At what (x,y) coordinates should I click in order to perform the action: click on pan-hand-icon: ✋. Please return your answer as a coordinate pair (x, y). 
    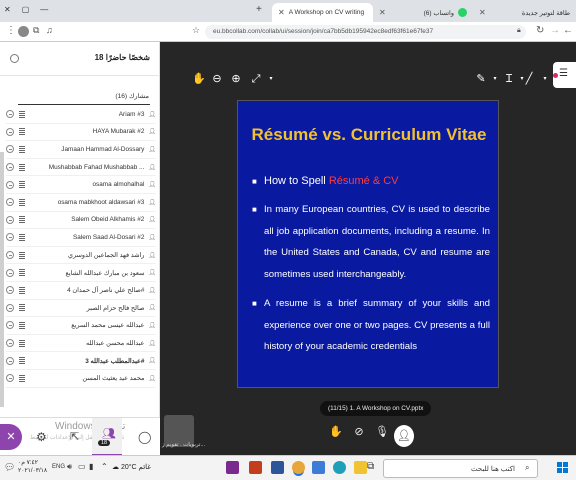
    Looking at the image, I should click on (199, 79).